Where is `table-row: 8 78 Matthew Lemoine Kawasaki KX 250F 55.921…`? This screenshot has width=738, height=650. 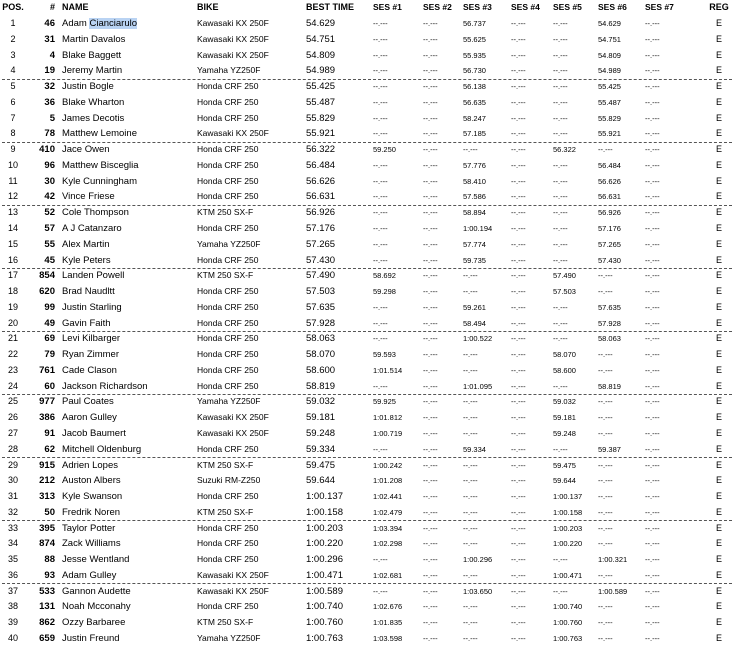 table-row: 8 78 Matthew Lemoine Kawasaki KX 250F 55.921… is located at coordinates (369, 134).